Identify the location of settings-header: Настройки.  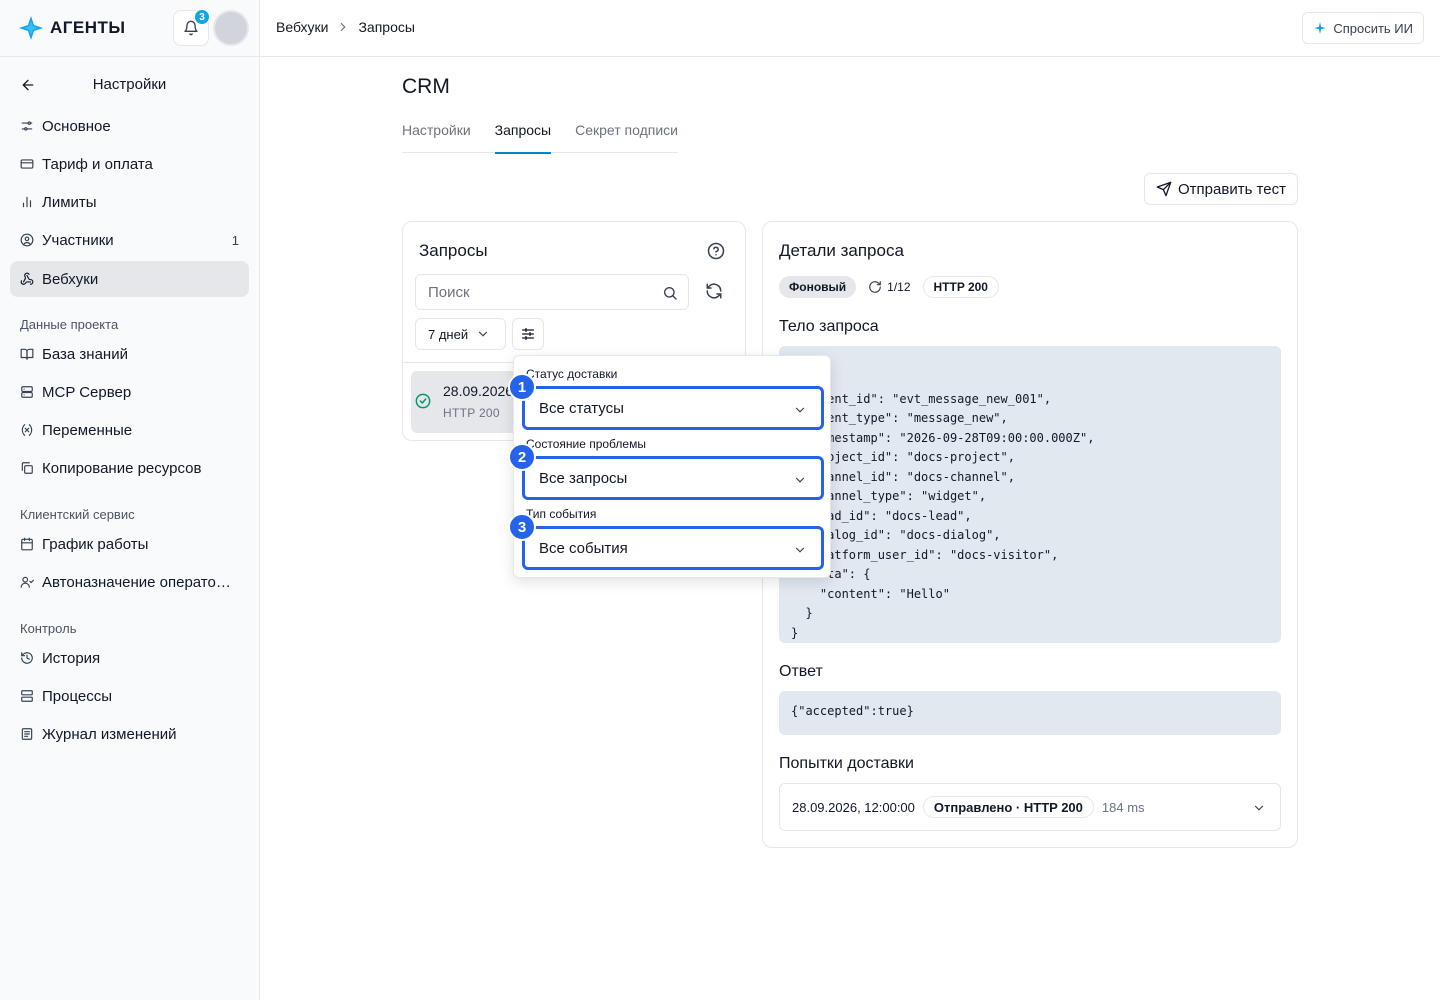
(129, 85).